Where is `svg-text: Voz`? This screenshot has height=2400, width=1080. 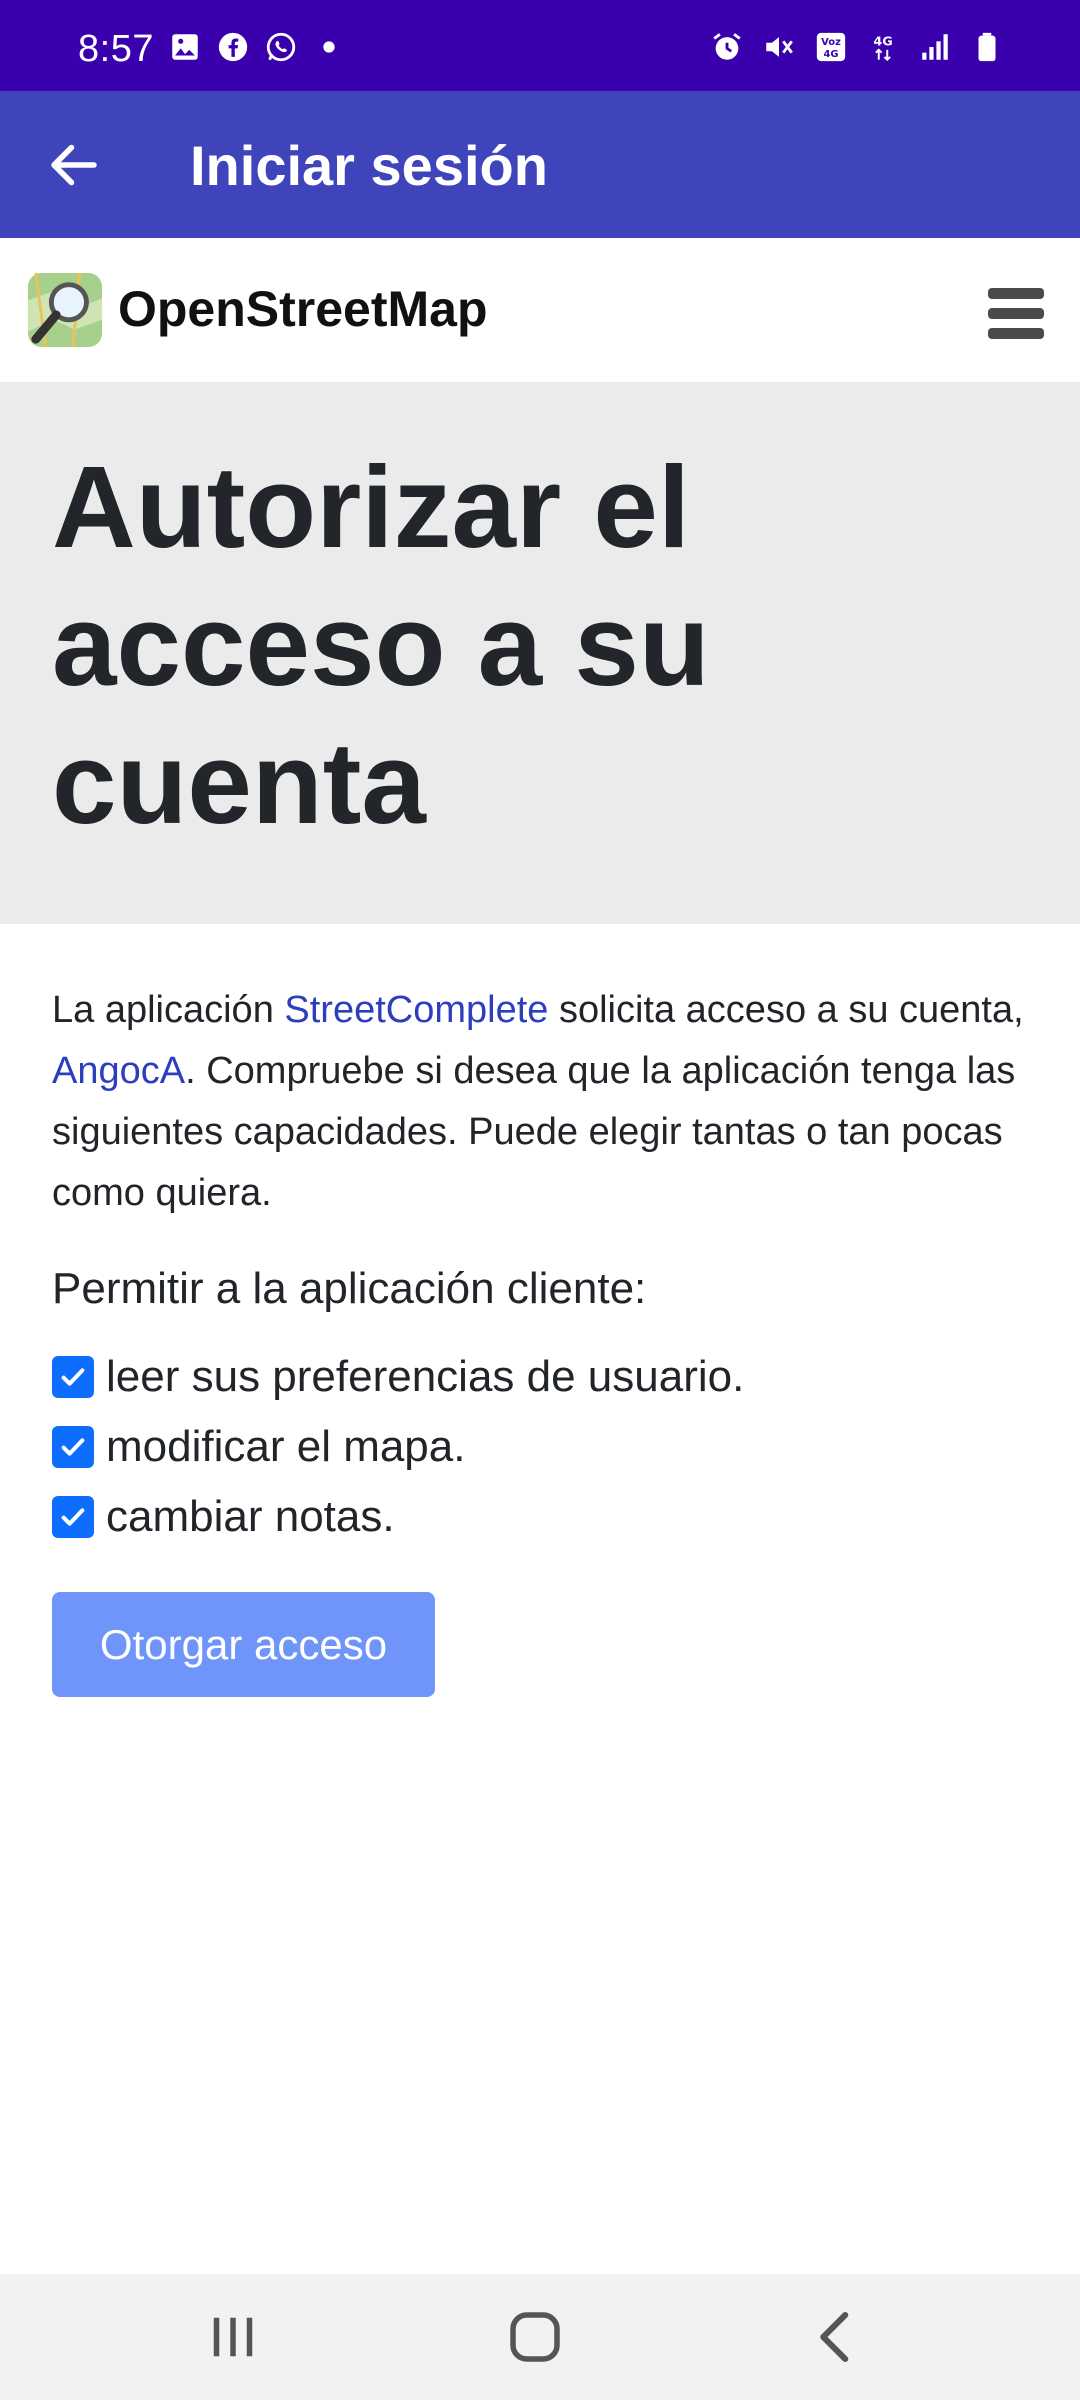 svg-text: Voz is located at coordinates (831, 42).